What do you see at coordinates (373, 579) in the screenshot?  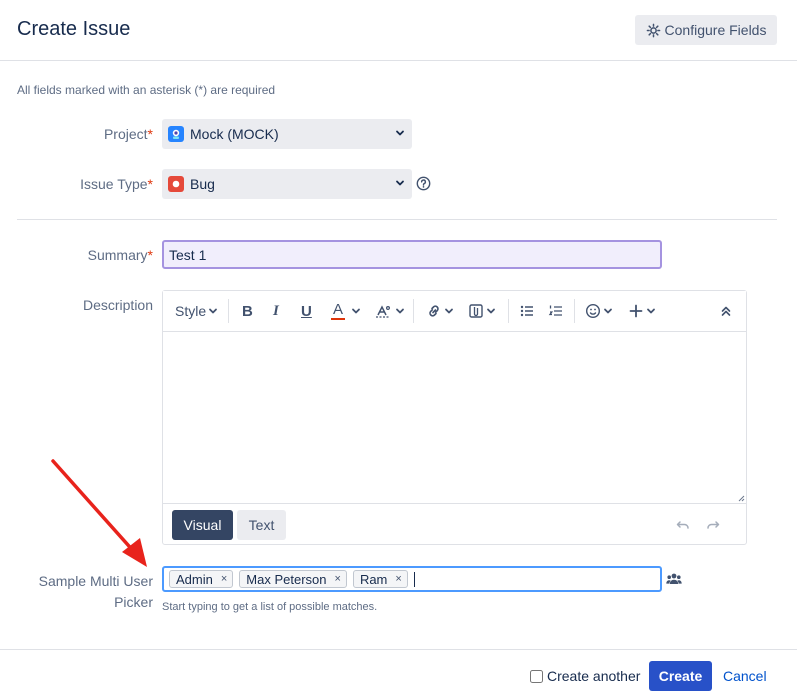 I see `user-chip-label: Ram` at bounding box center [373, 579].